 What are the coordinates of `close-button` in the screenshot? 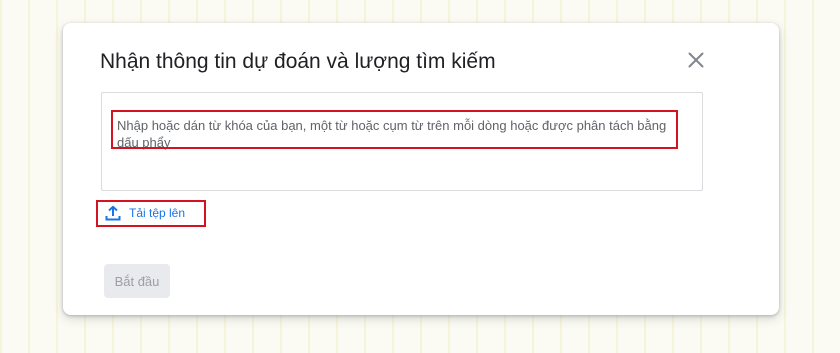 It's located at (696, 60).